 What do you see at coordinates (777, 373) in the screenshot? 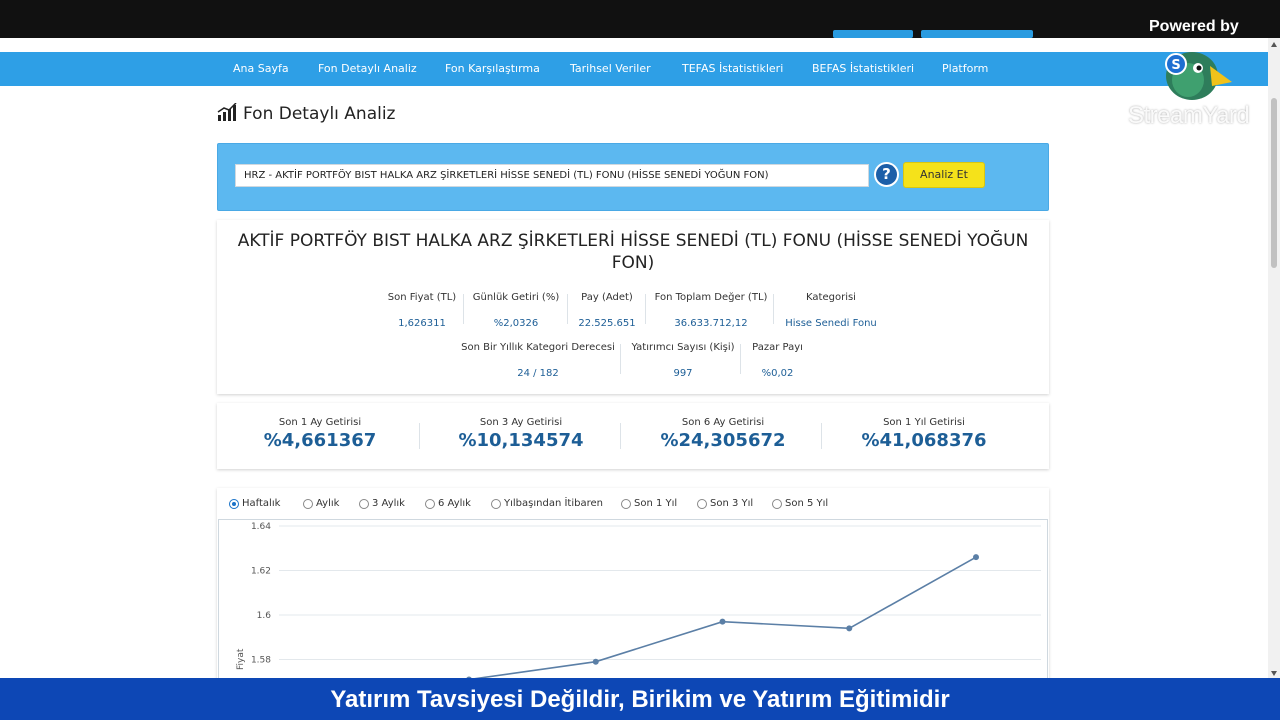
I see `stat-value: %0,02` at bounding box center [777, 373].